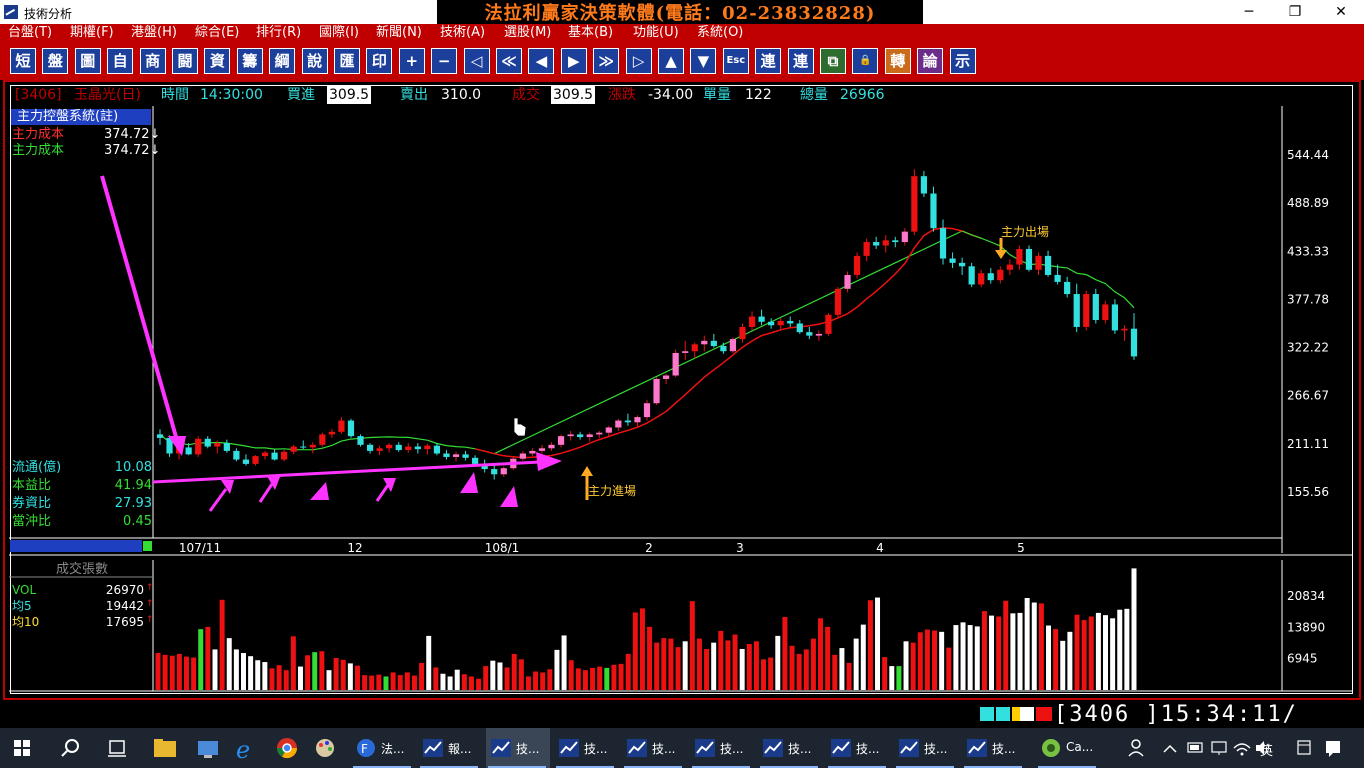  What do you see at coordinates (520, 427) in the screenshot?
I see `hand-cursor-icon` at bounding box center [520, 427].